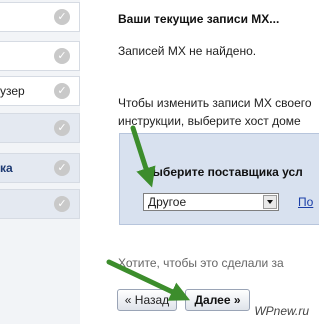 The image size is (320, 324). What do you see at coordinates (201, 263) in the screenshot?
I see `footer-question: Хотите, чтобы это сделали за` at bounding box center [201, 263].